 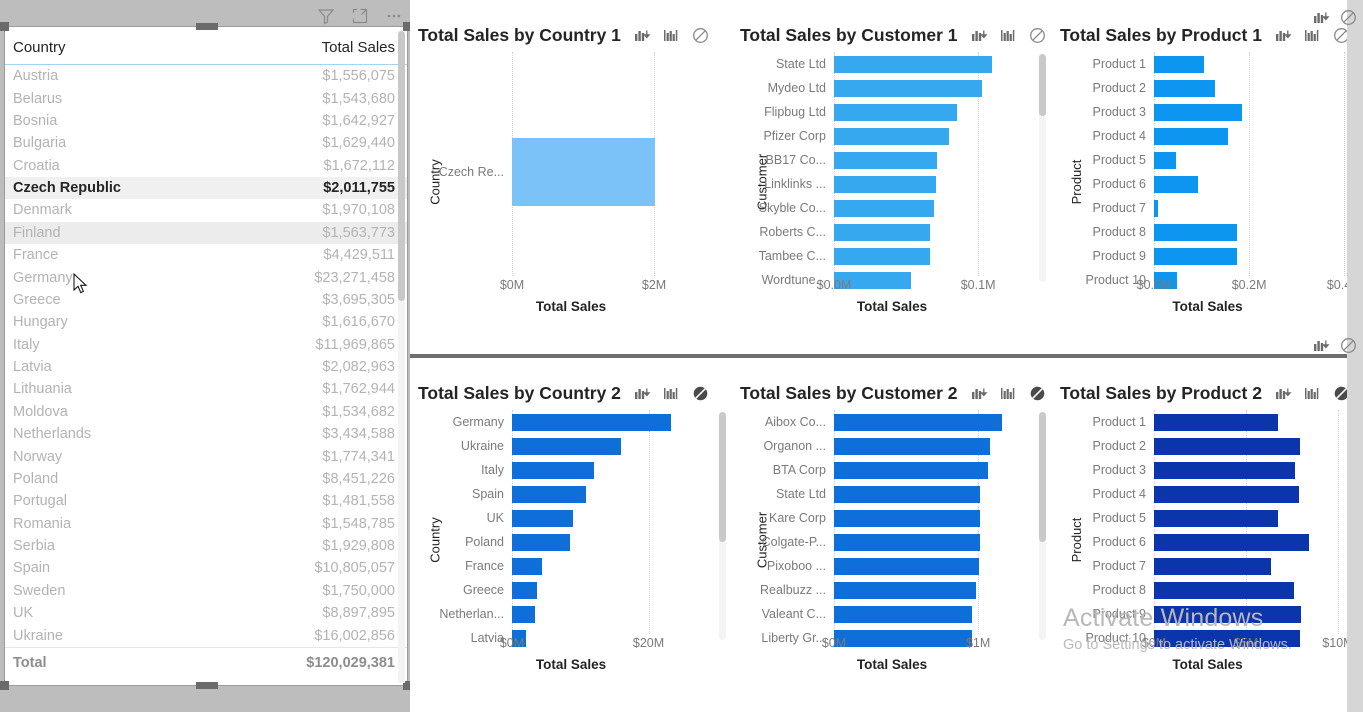 I want to click on chart-vertical-scrollbar, so click(x=1042, y=168).